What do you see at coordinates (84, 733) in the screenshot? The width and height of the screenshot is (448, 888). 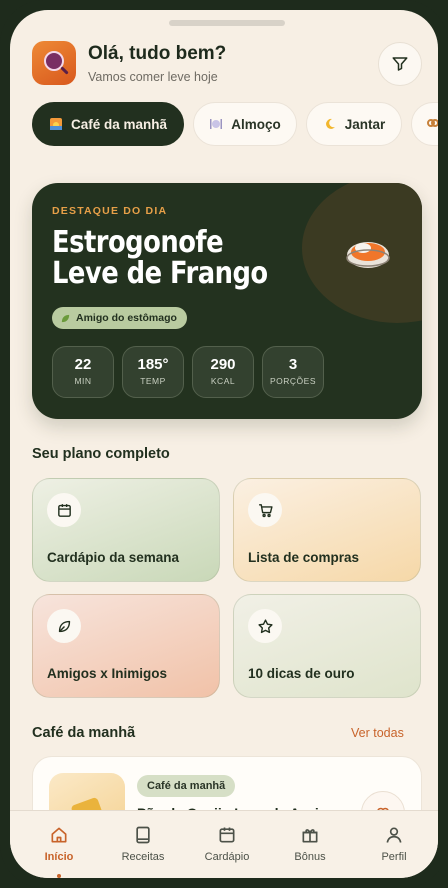 I see `breakfast-section-title: Café da manhã` at bounding box center [84, 733].